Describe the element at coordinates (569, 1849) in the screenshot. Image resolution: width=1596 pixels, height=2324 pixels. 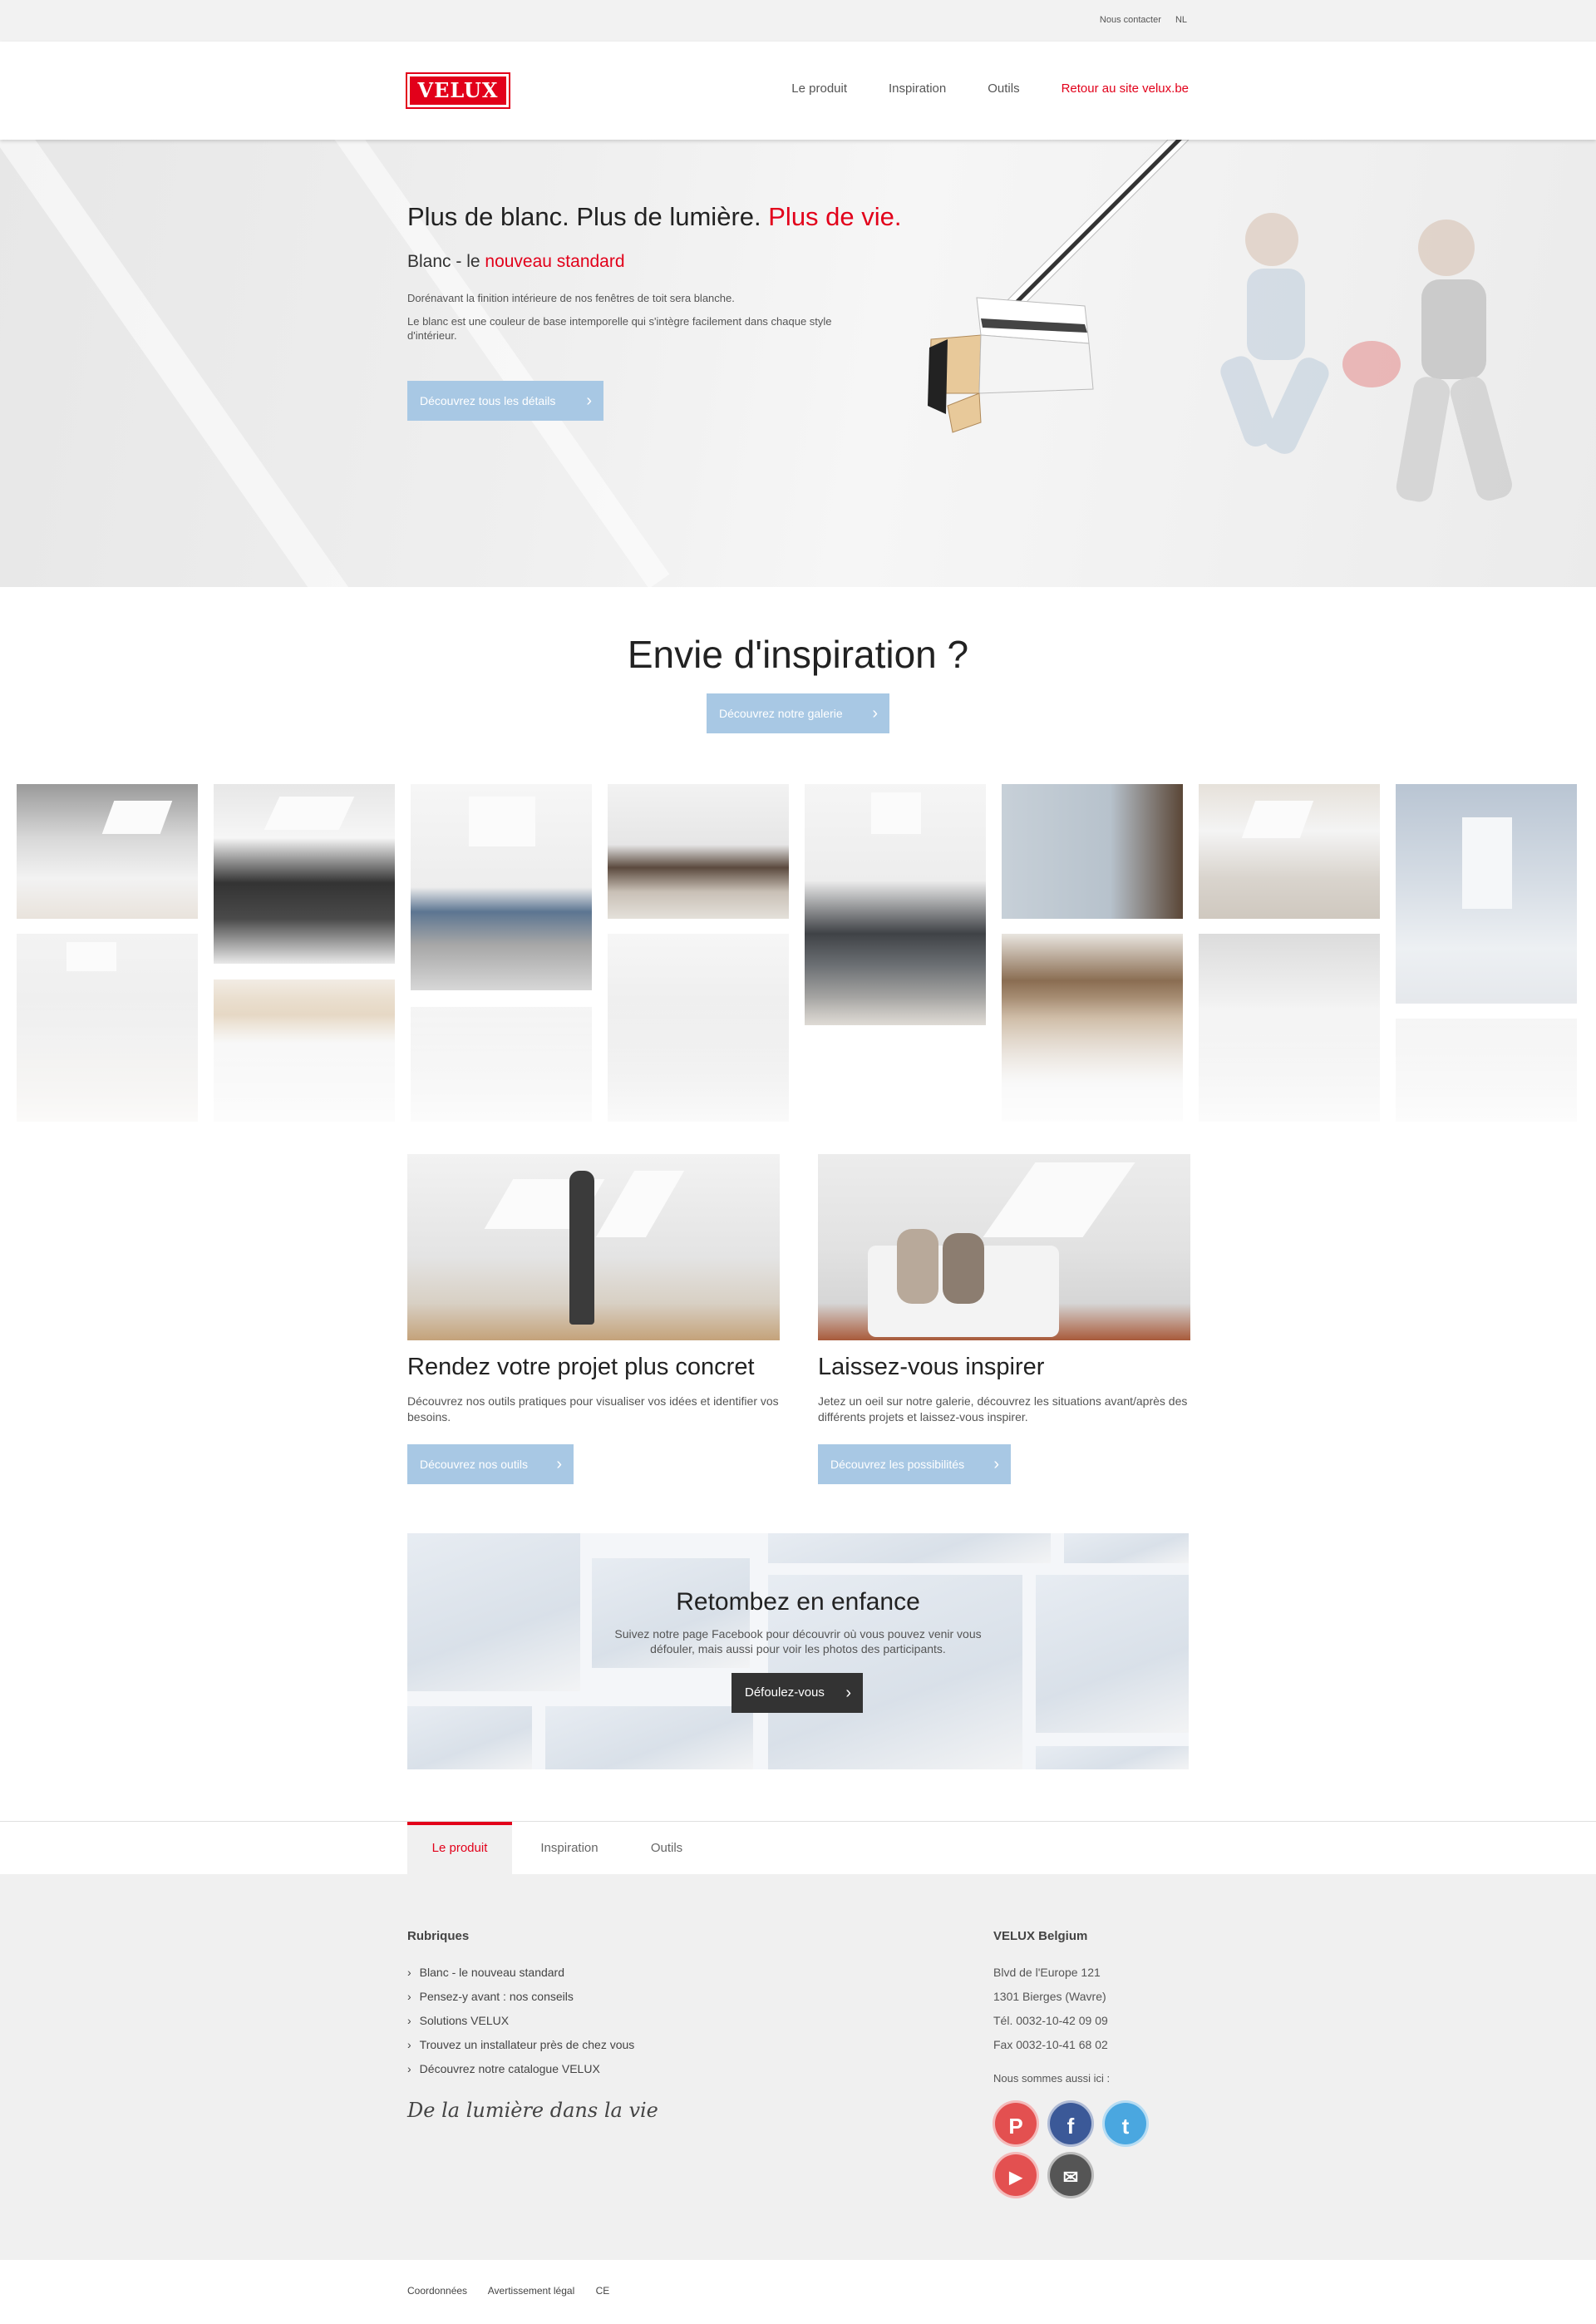
I see `tab-inspiration: Inspiration` at that location.